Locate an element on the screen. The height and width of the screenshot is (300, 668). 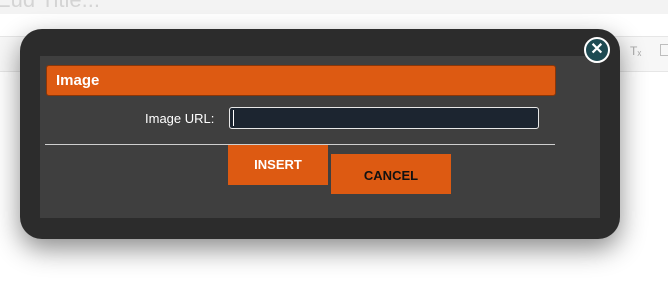
dialog-header: Image is located at coordinates (301, 80).